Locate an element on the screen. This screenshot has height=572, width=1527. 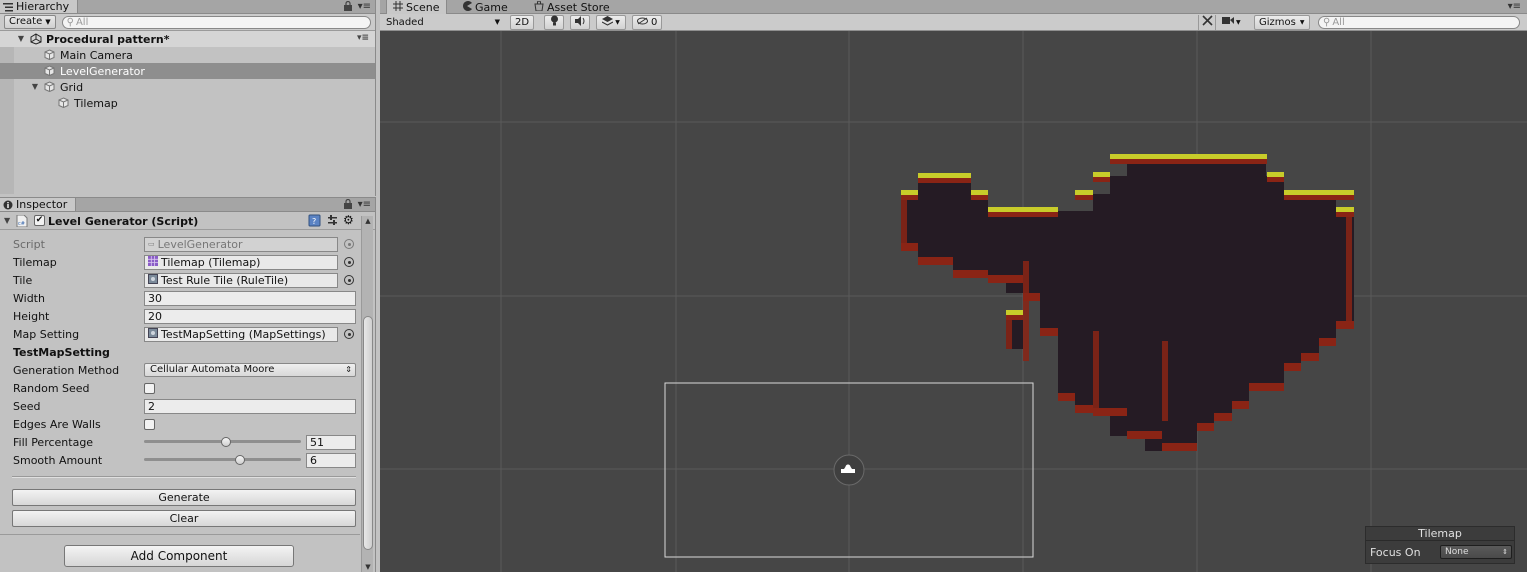
scene-toolbar: Shaded ▼ 2D ▼ 0 ▼ Gizmos ▼ ⚲ All is located at coordinates (953, 22).